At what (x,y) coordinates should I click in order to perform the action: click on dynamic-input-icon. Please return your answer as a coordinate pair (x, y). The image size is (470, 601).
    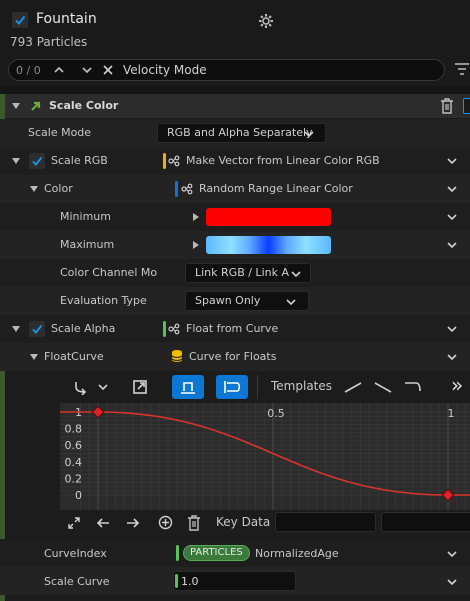
    Looking at the image, I should click on (174, 329).